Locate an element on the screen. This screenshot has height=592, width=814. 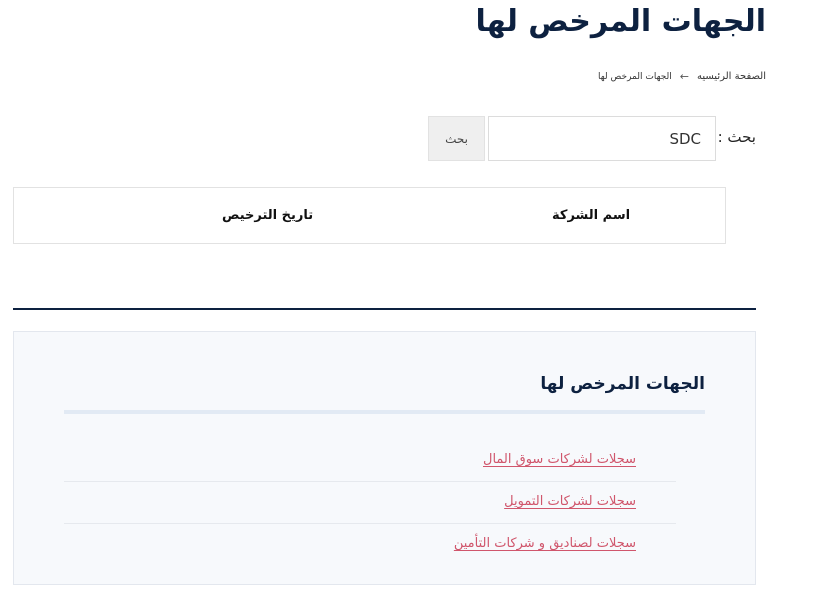
capital-market-registers-link: سجلات لشركات سوق المال is located at coordinates (559, 459).